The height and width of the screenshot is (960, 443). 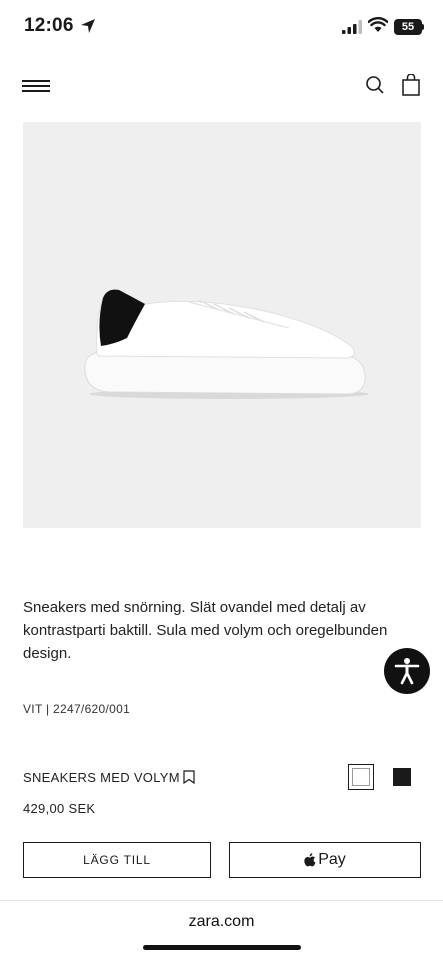 I want to click on product-reference: VIT | 2247/620/001, so click(x=77, y=709).